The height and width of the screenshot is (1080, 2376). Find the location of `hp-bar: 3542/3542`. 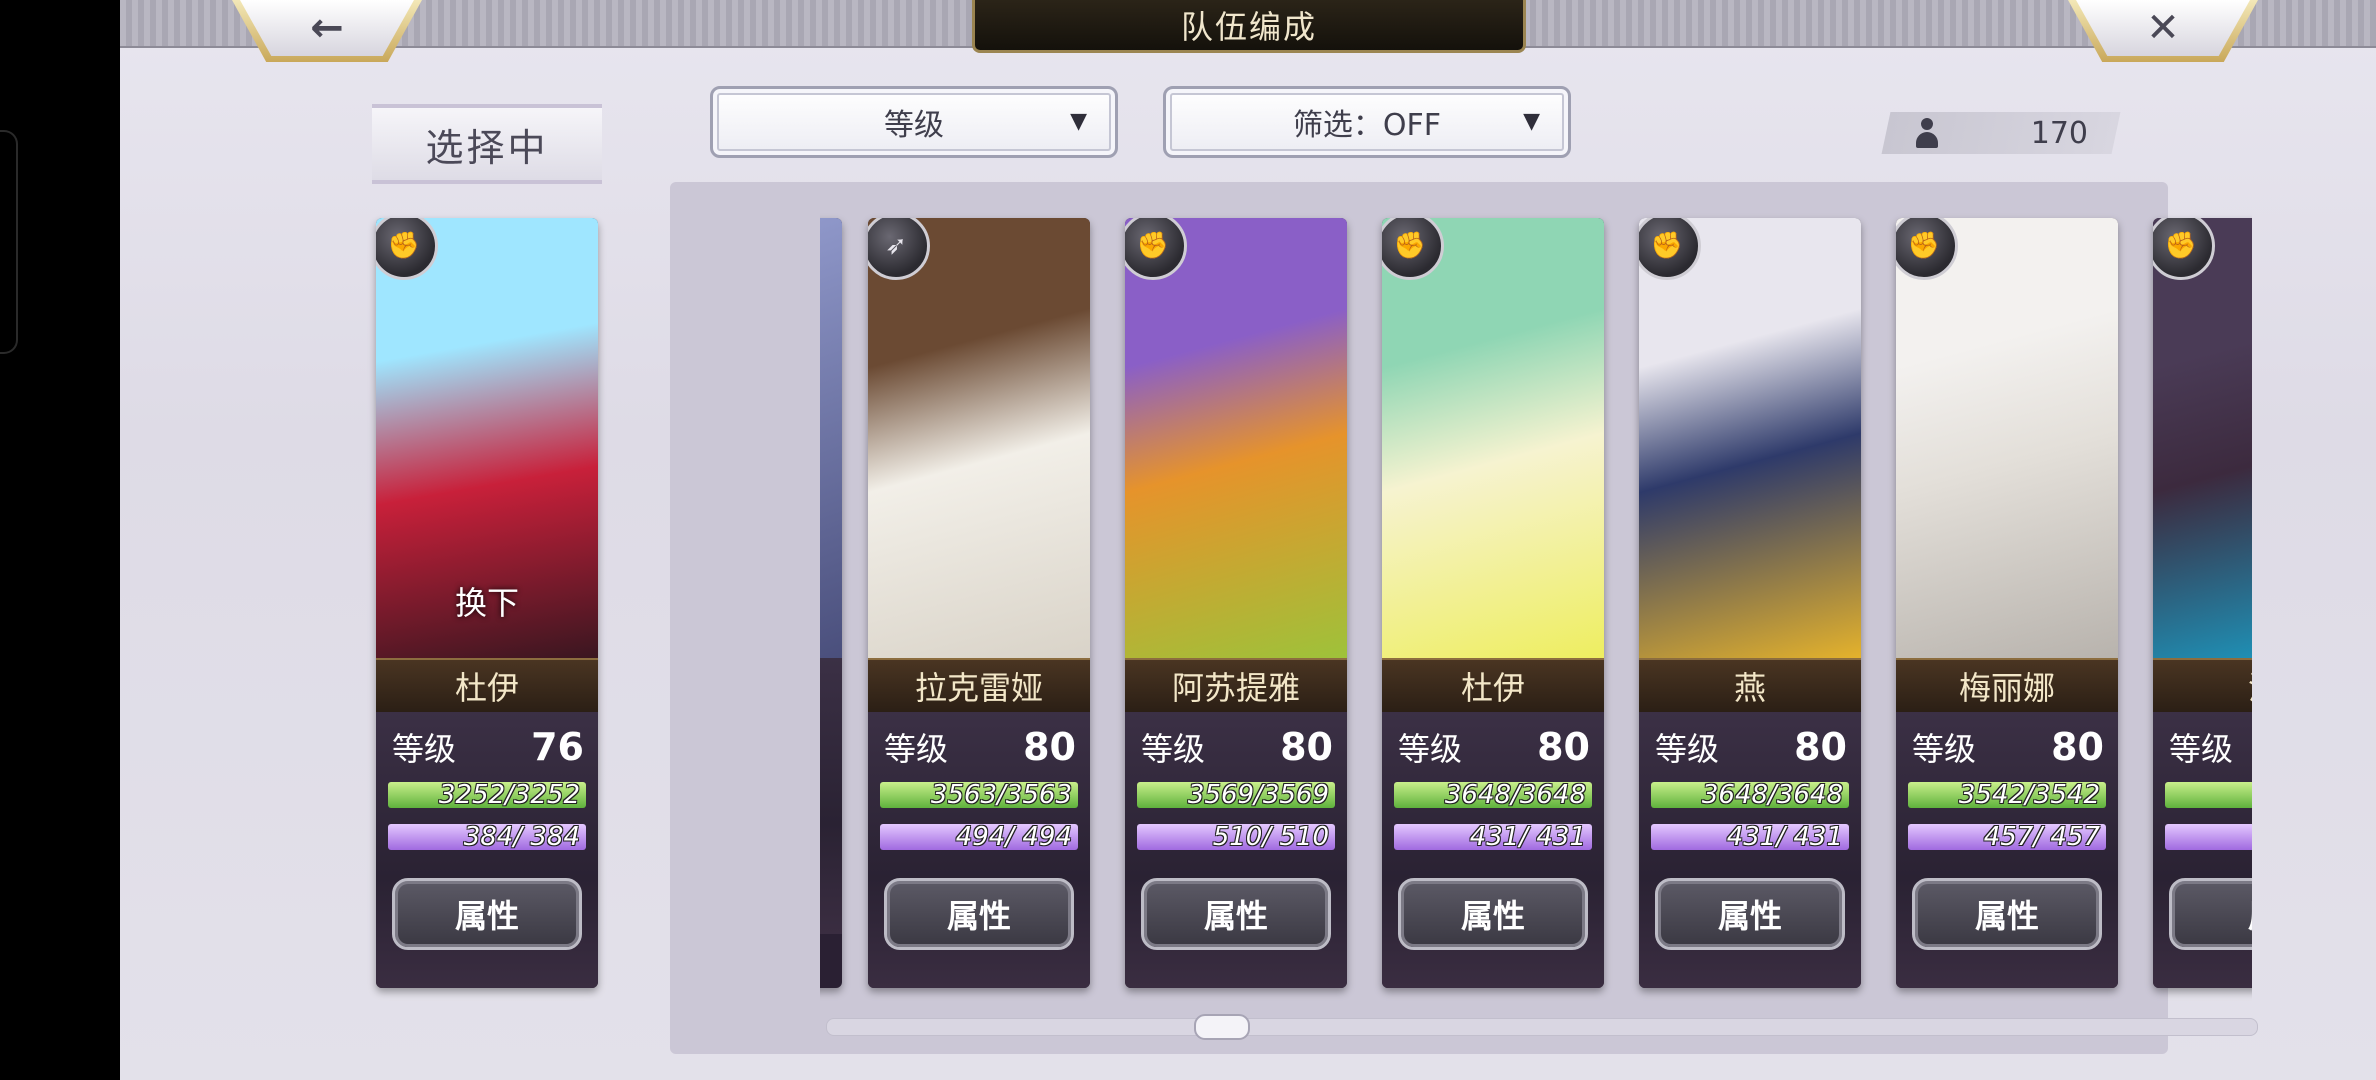

hp-bar: 3542/3542 is located at coordinates (2007, 795).